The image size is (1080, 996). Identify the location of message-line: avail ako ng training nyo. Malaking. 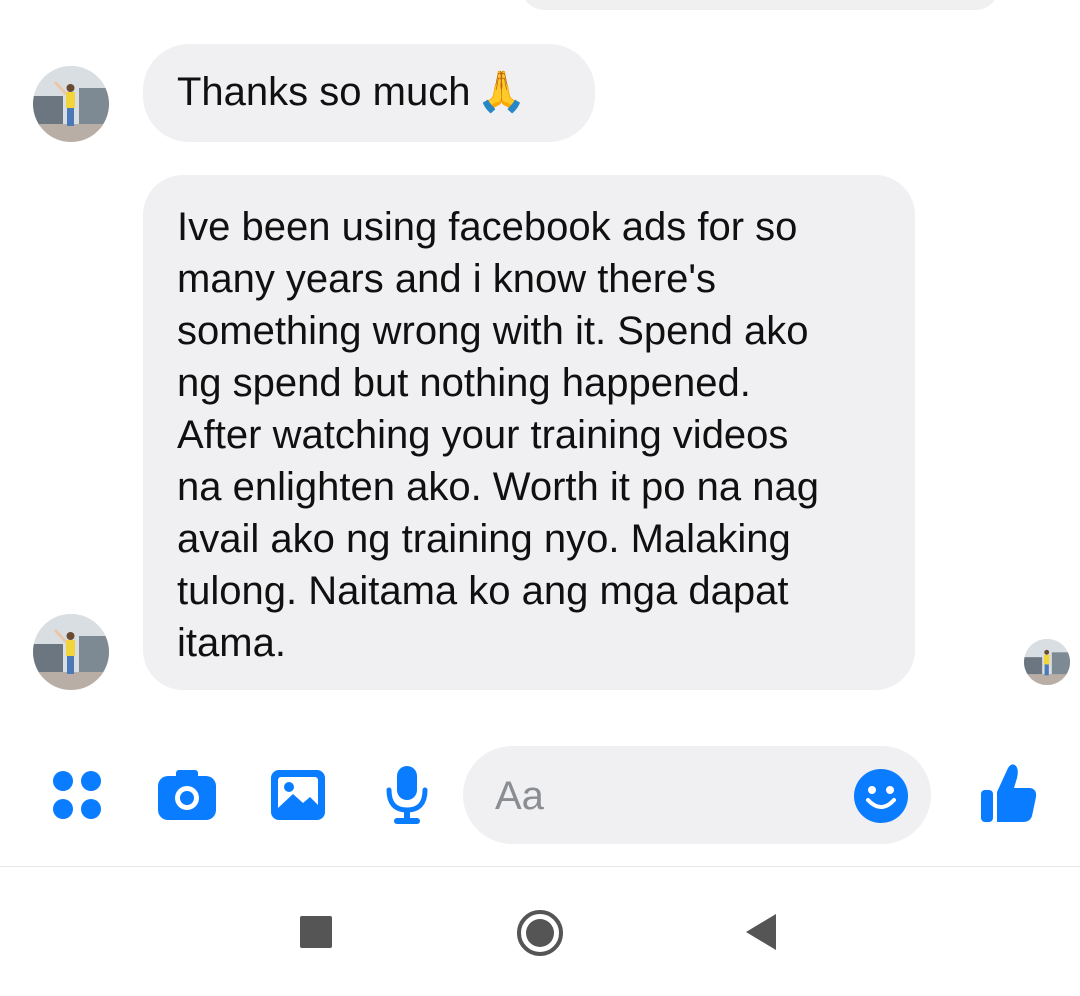
(484, 539).